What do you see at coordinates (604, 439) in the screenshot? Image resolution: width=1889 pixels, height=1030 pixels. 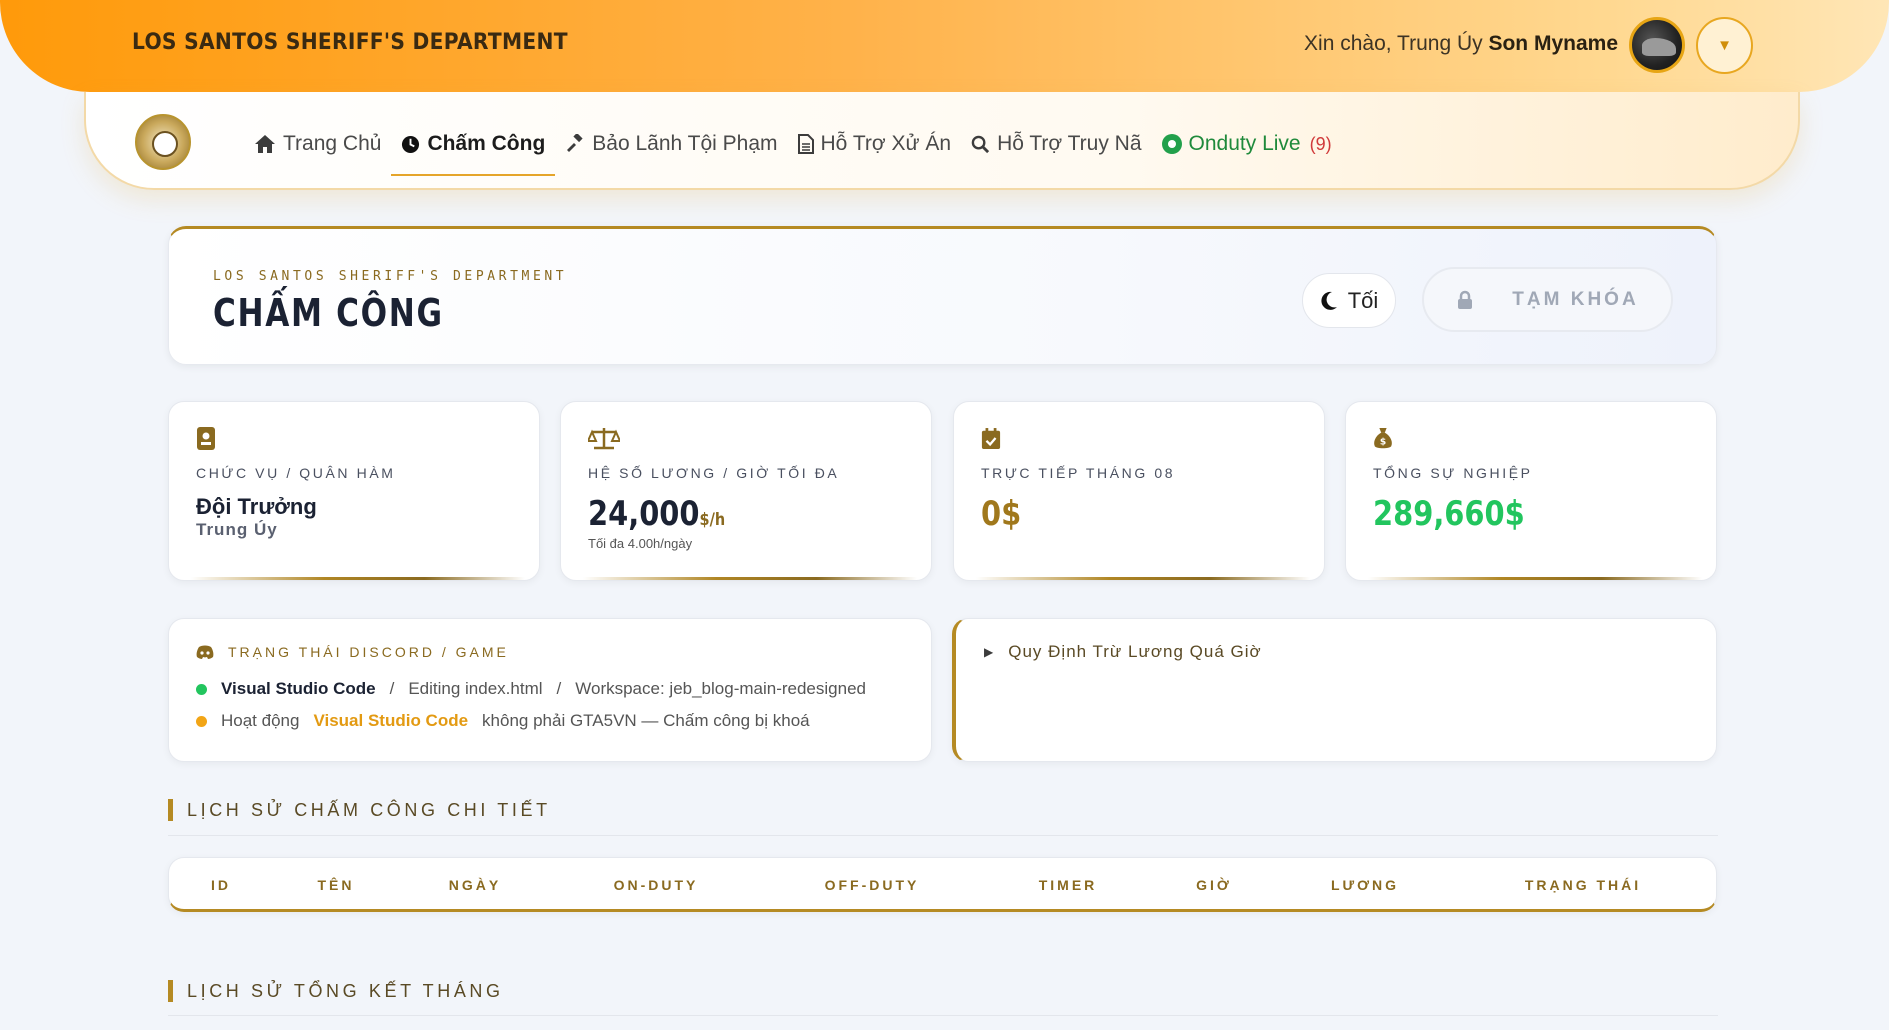 I see `scale-icon` at bounding box center [604, 439].